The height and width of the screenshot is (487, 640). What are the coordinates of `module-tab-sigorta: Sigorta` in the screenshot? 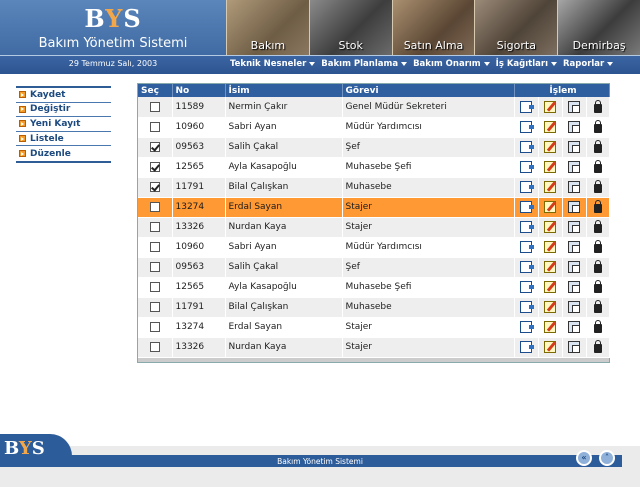 It's located at (516, 27).